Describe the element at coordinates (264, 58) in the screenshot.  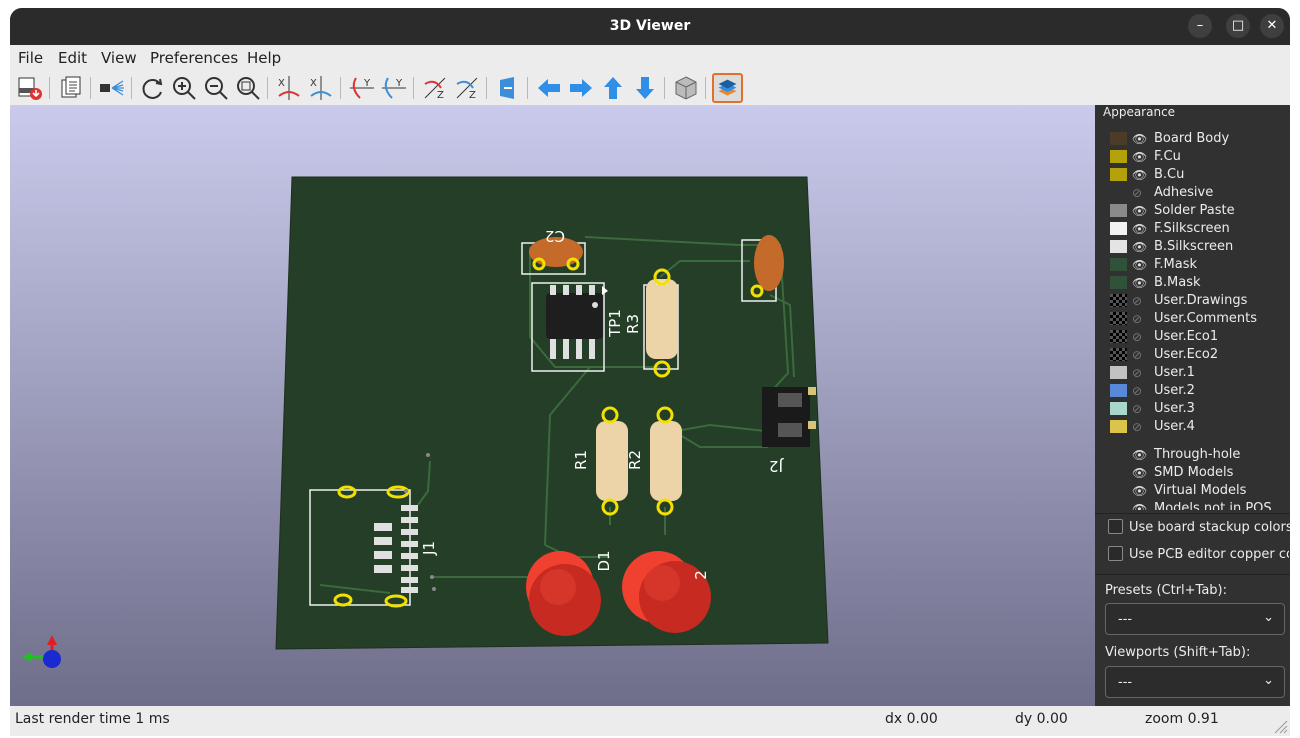
I see `menu-help: Help` at that location.